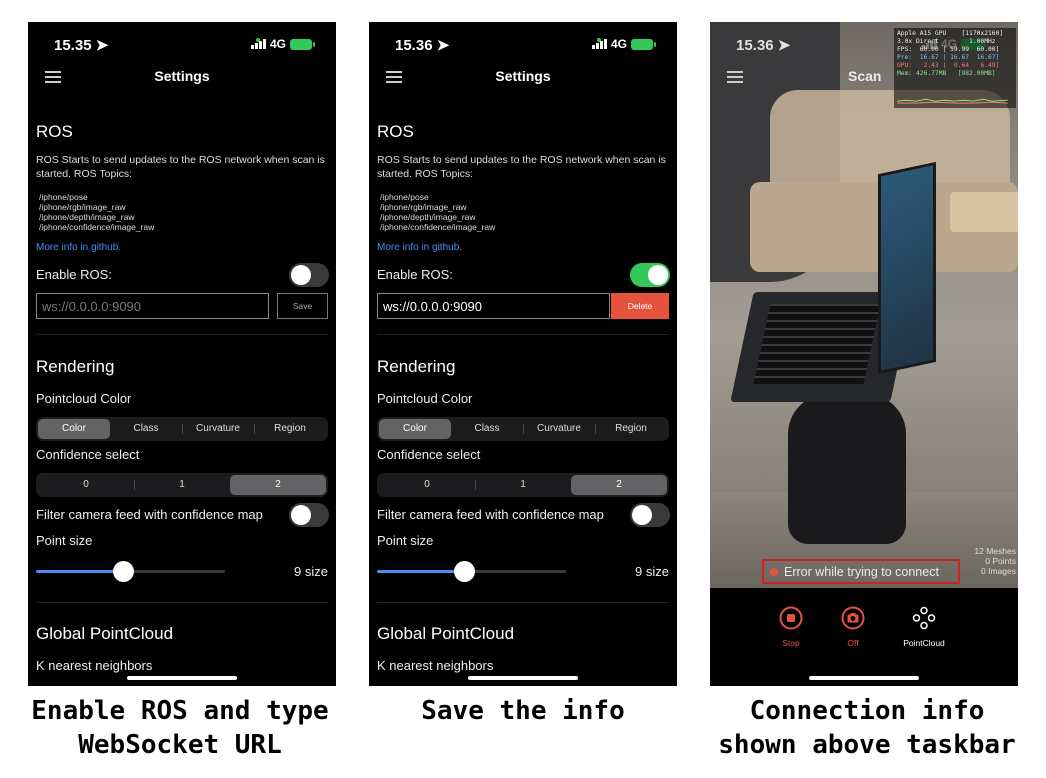 The image size is (1046, 778). I want to click on hud-row: GPU: 2.43 | 0.64 6.49], so click(948, 65).